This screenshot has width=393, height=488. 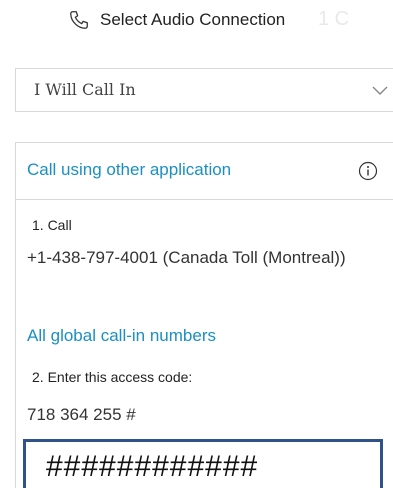 I want to click on call-in-number: +1-438-797-4001 (Canada Toll (Montreal)), so click(x=186, y=257).